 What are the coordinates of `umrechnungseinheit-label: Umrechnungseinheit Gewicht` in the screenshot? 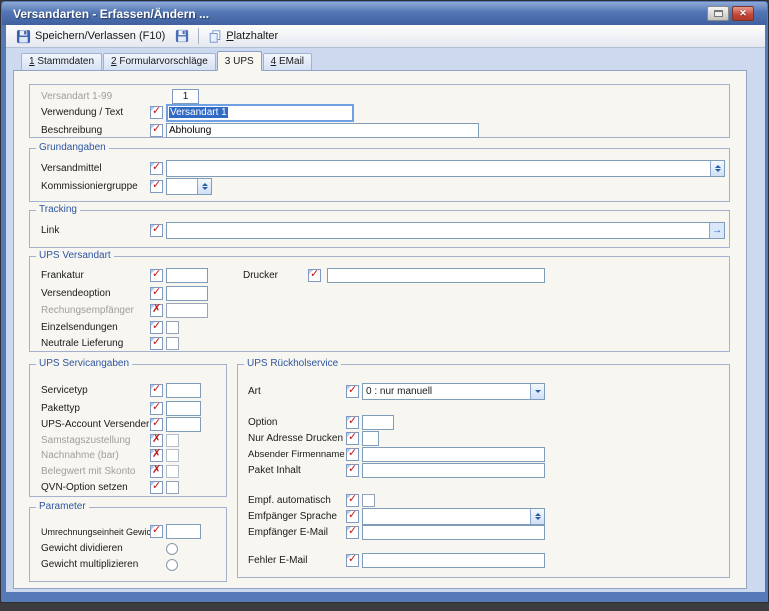 It's located at (100, 531).